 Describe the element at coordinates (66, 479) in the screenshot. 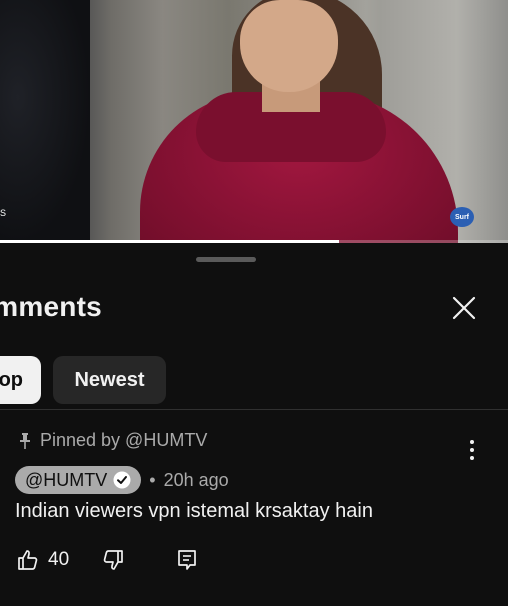

I see `author-handle: @HUMTV` at that location.